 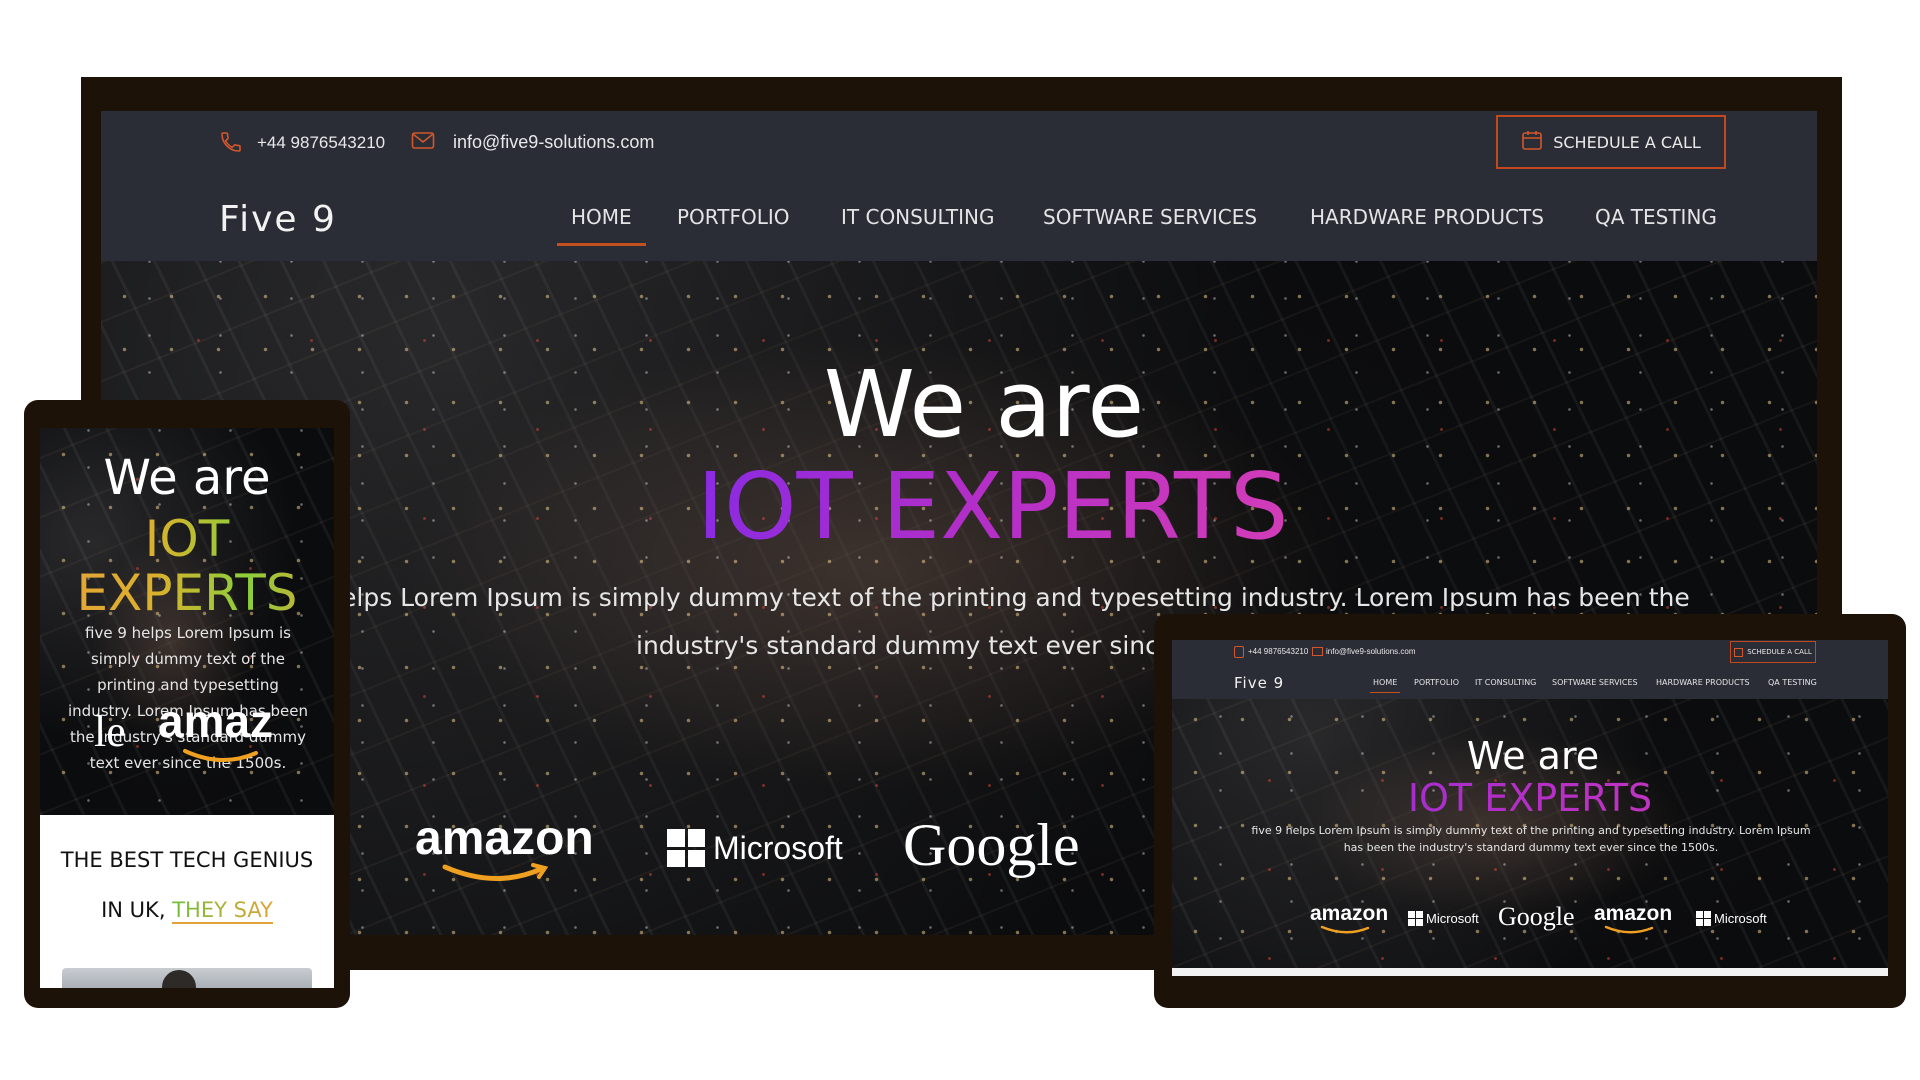 I want to click on nav-home: HOME, so click(x=601, y=225).